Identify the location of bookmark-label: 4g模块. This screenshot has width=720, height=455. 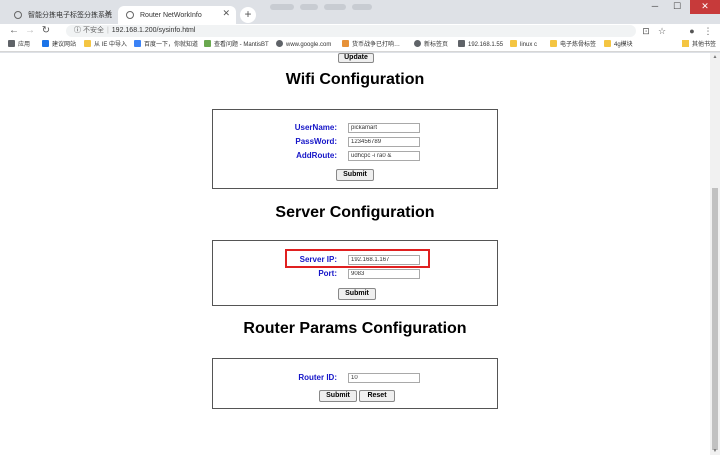
(623, 45).